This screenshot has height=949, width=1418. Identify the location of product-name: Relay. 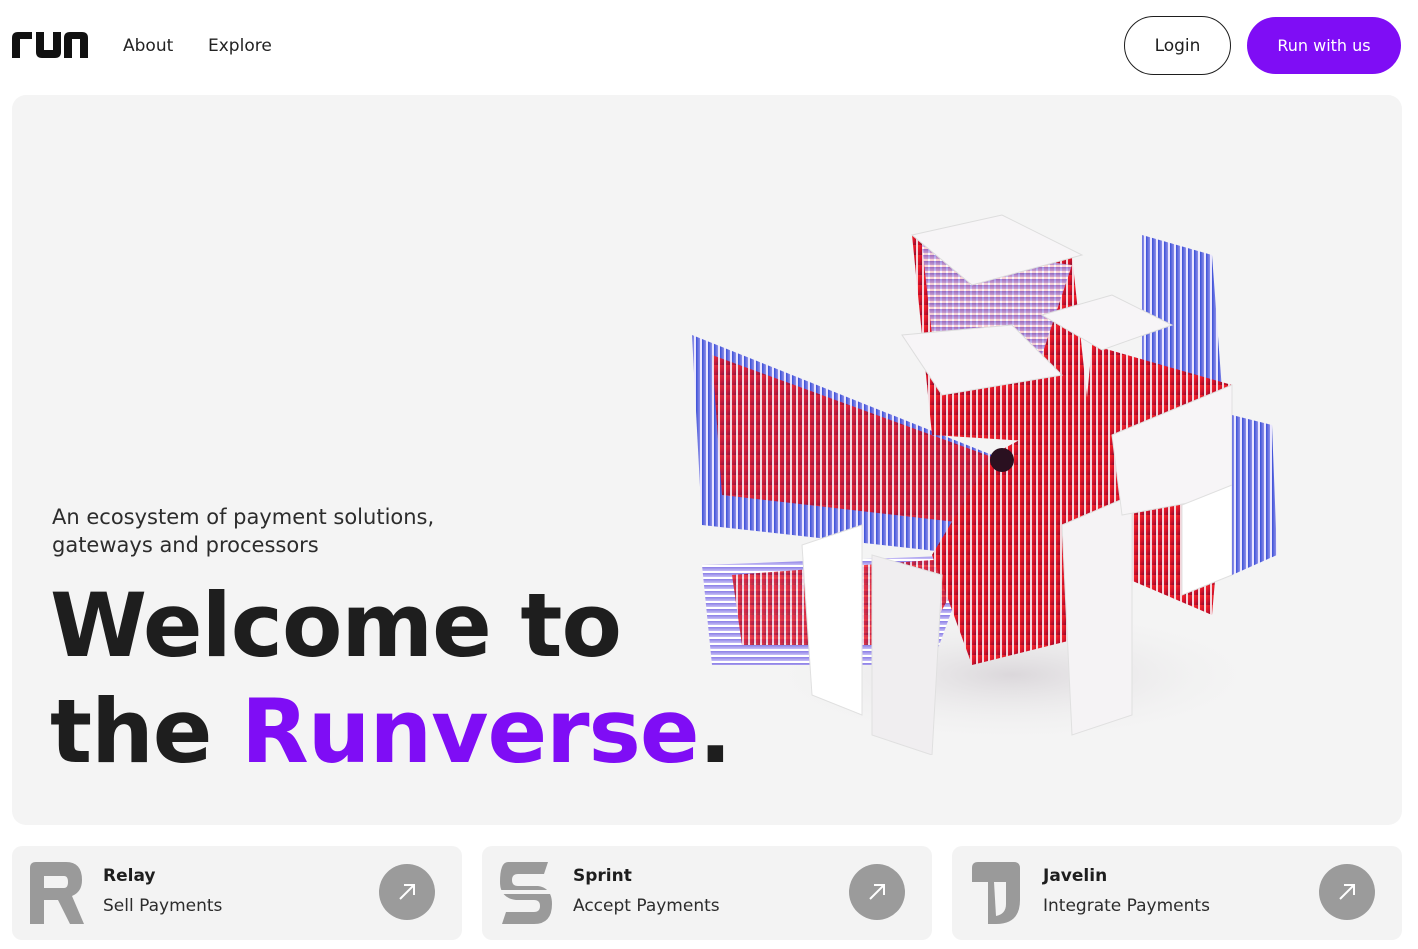
(129, 876).